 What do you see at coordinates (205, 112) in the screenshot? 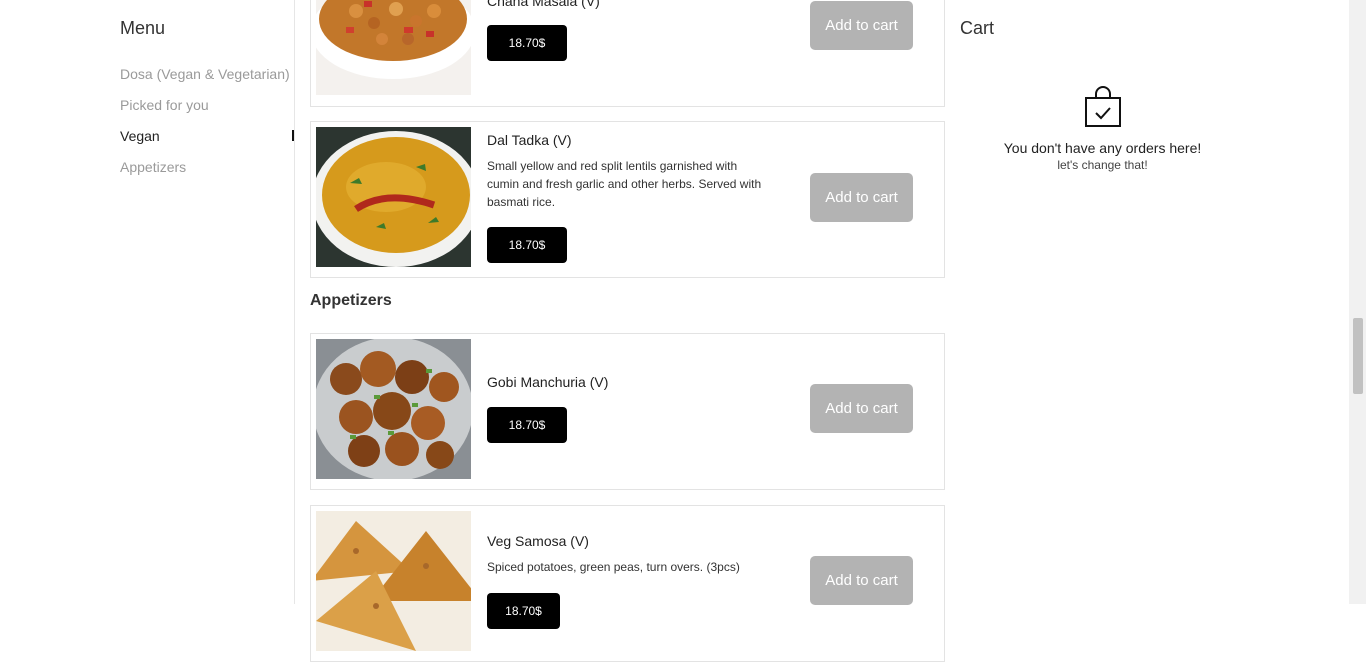
I see `menu-item-picked-for-you: Picked for you` at bounding box center [205, 112].